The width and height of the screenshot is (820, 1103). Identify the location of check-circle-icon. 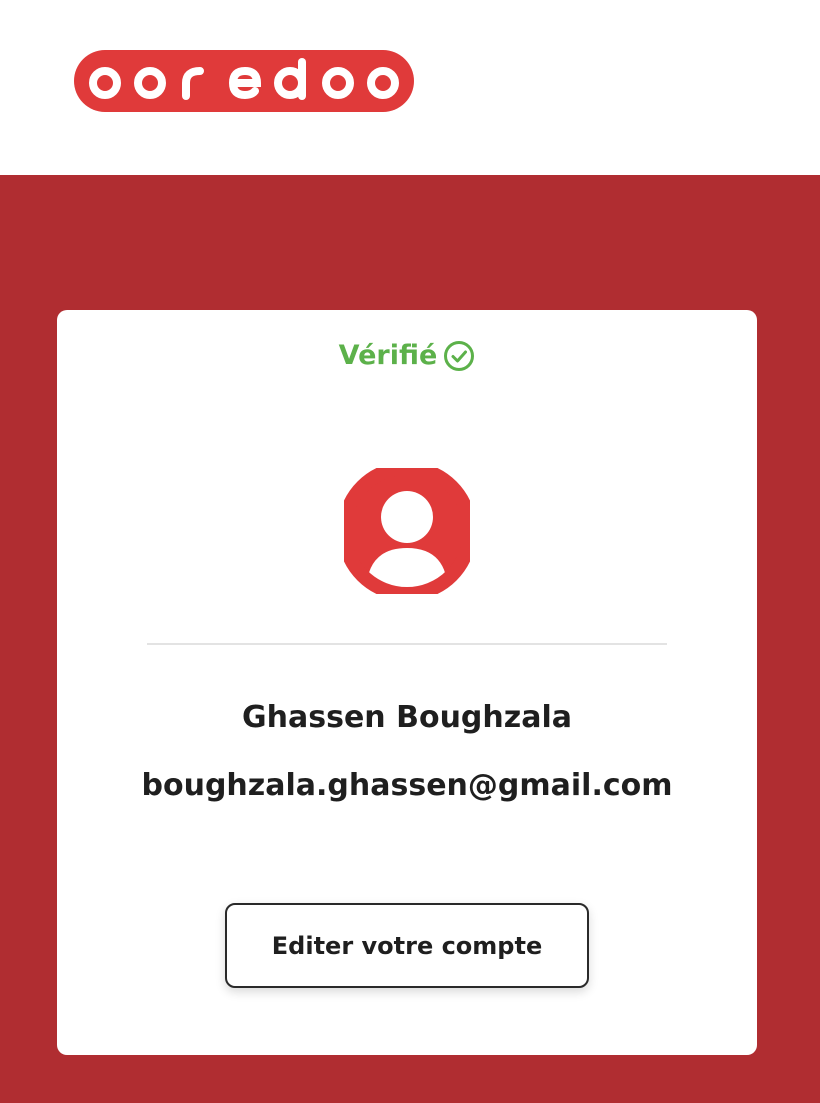
(459, 356).